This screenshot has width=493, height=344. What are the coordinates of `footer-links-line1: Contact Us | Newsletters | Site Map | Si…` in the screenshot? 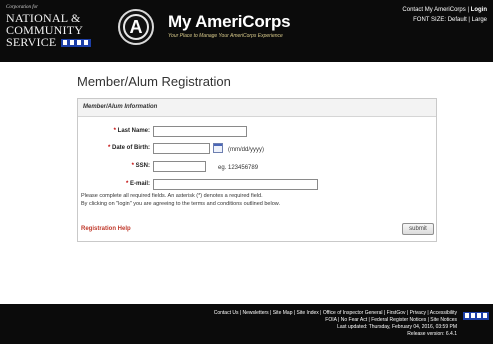 It's located at (247, 313).